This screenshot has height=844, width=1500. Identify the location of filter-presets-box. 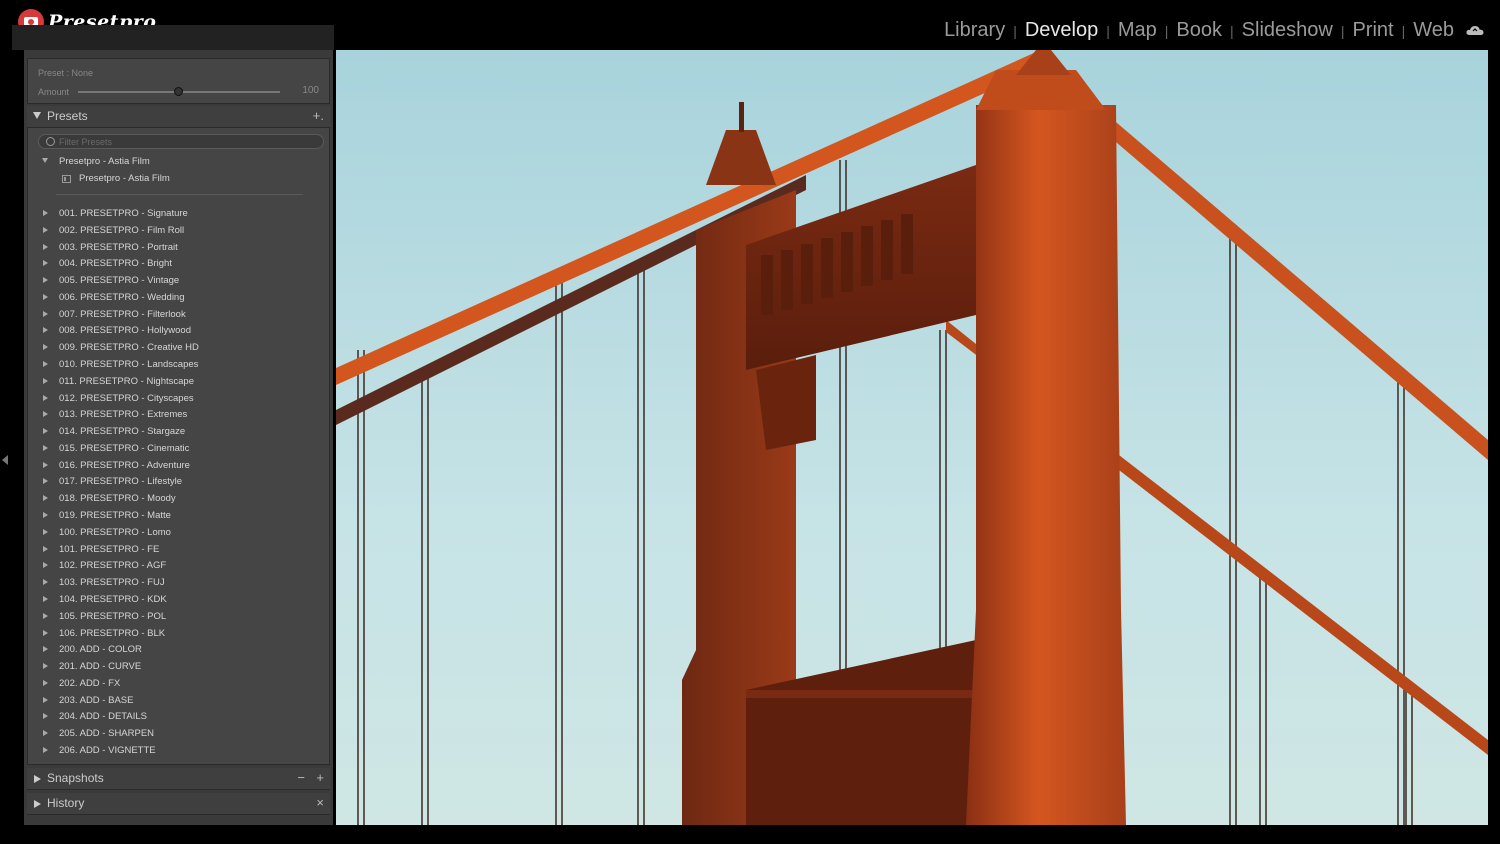
(181, 141).